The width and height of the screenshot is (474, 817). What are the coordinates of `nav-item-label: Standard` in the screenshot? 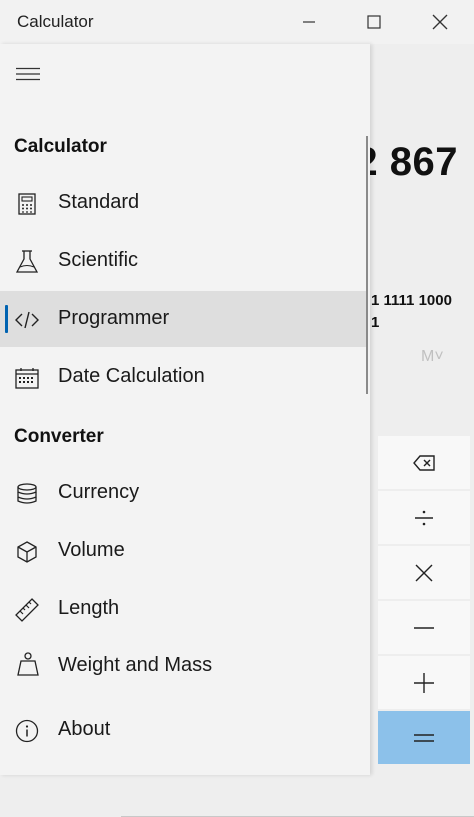 It's located at (99, 202).